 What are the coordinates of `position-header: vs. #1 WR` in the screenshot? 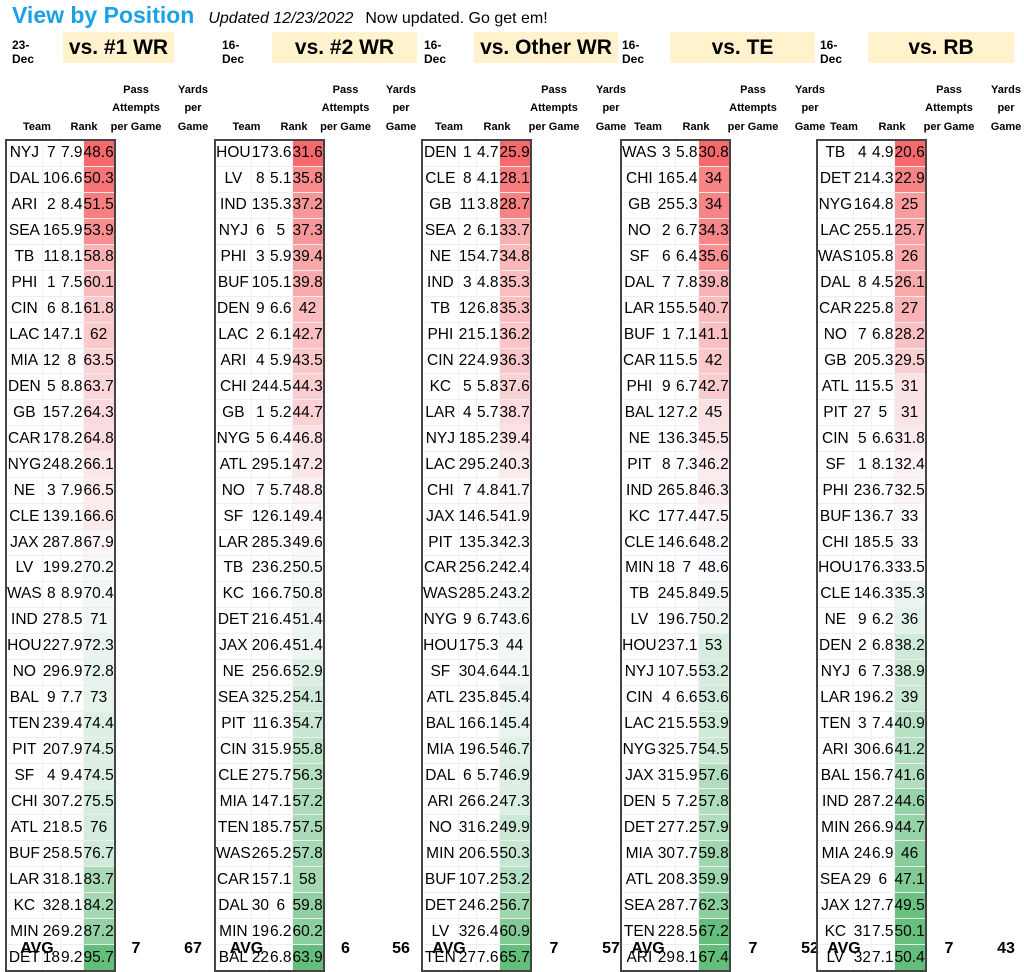 It's located at (118, 47).